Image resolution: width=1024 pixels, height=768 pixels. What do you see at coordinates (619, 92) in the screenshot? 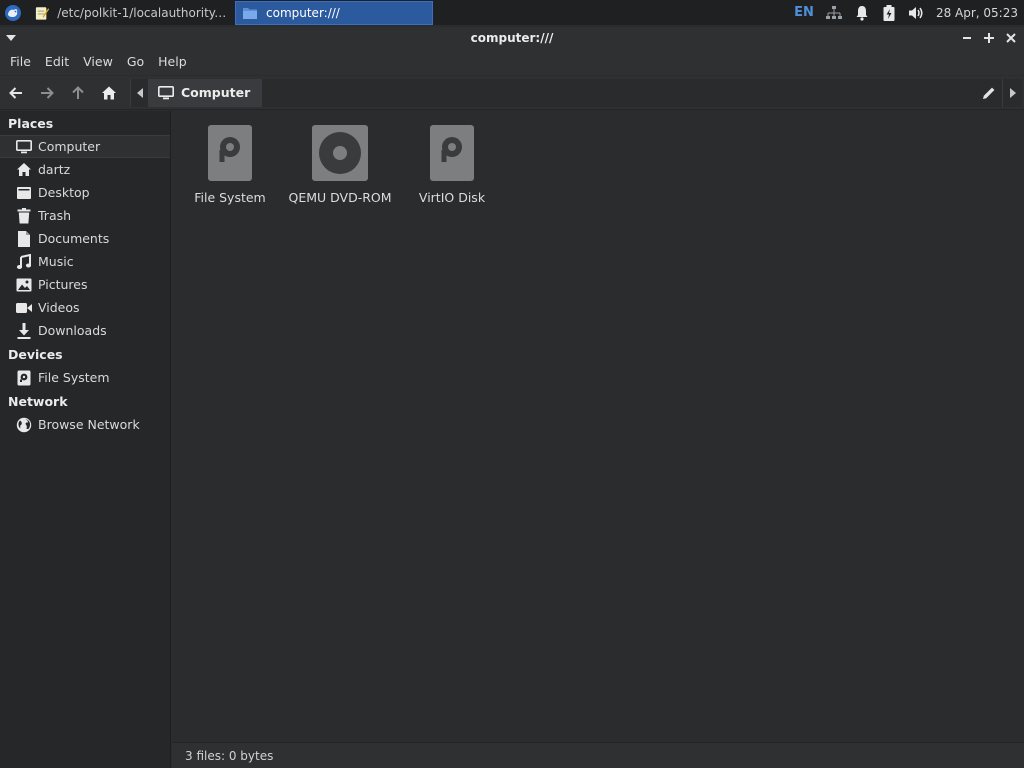
I see `path-bar-space` at bounding box center [619, 92].